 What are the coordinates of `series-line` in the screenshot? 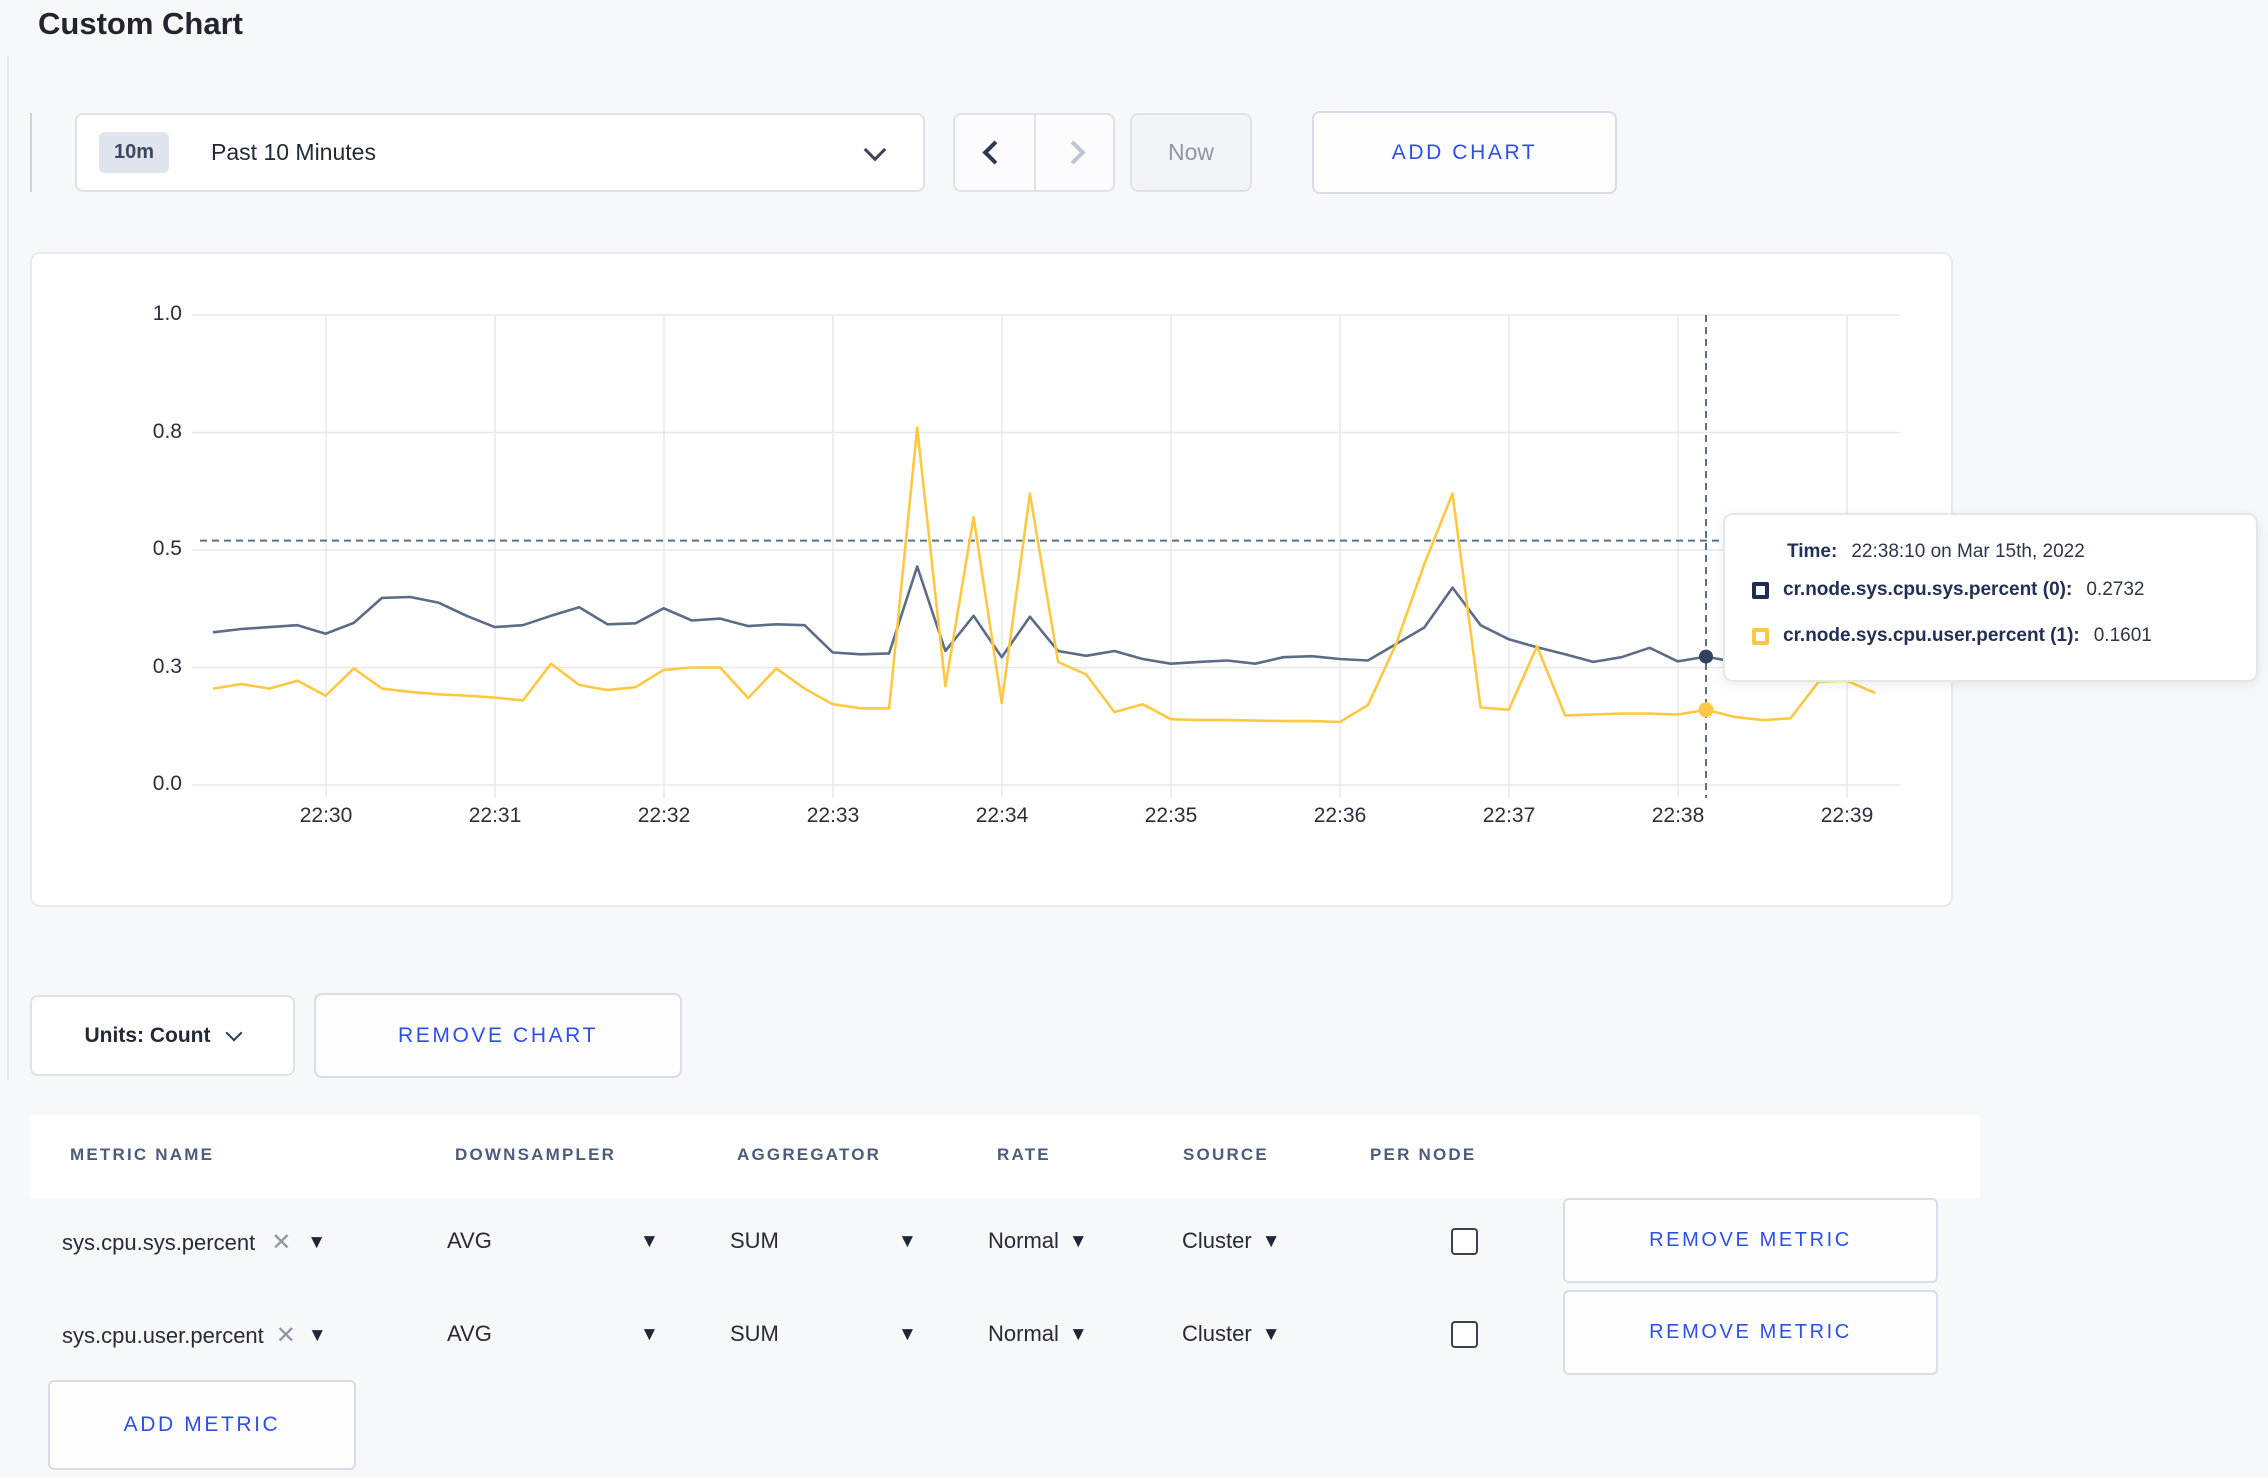 It's located at (1044, 575).